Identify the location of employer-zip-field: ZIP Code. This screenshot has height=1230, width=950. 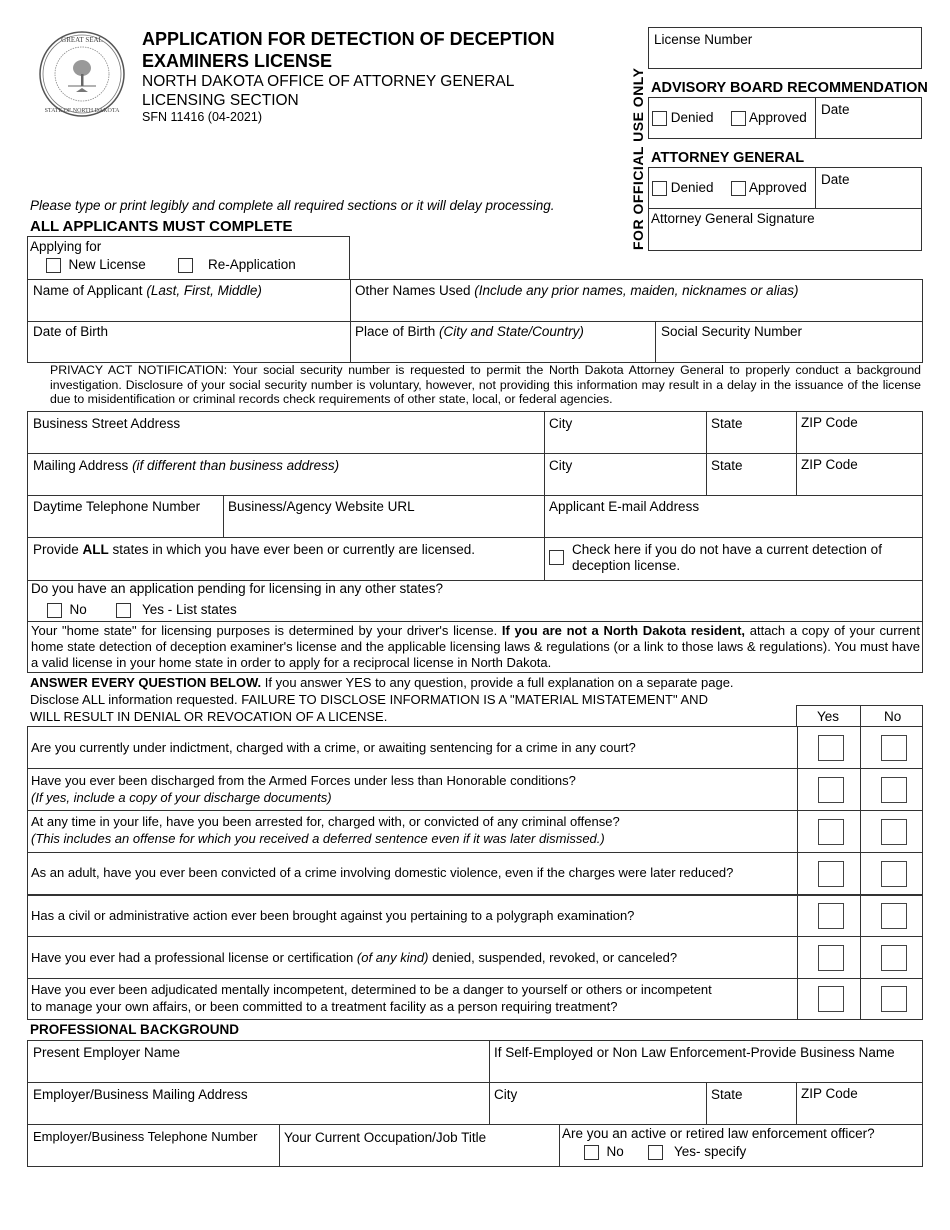
(859, 1103).